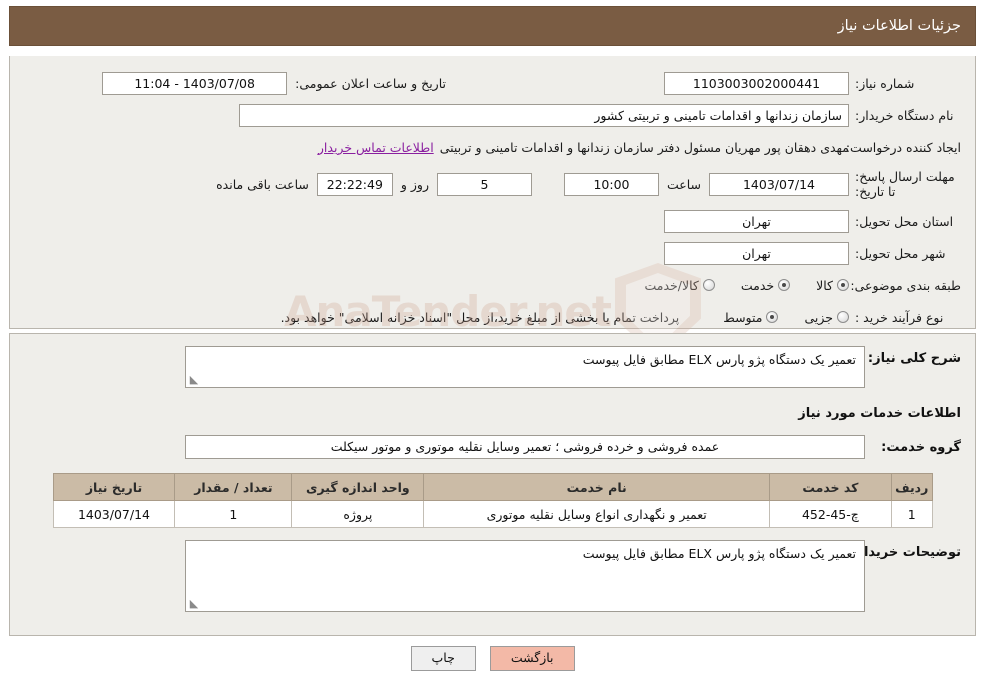  Describe the element at coordinates (233, 514) in the screenshot. I see `cell-quantity: 1` at that location.